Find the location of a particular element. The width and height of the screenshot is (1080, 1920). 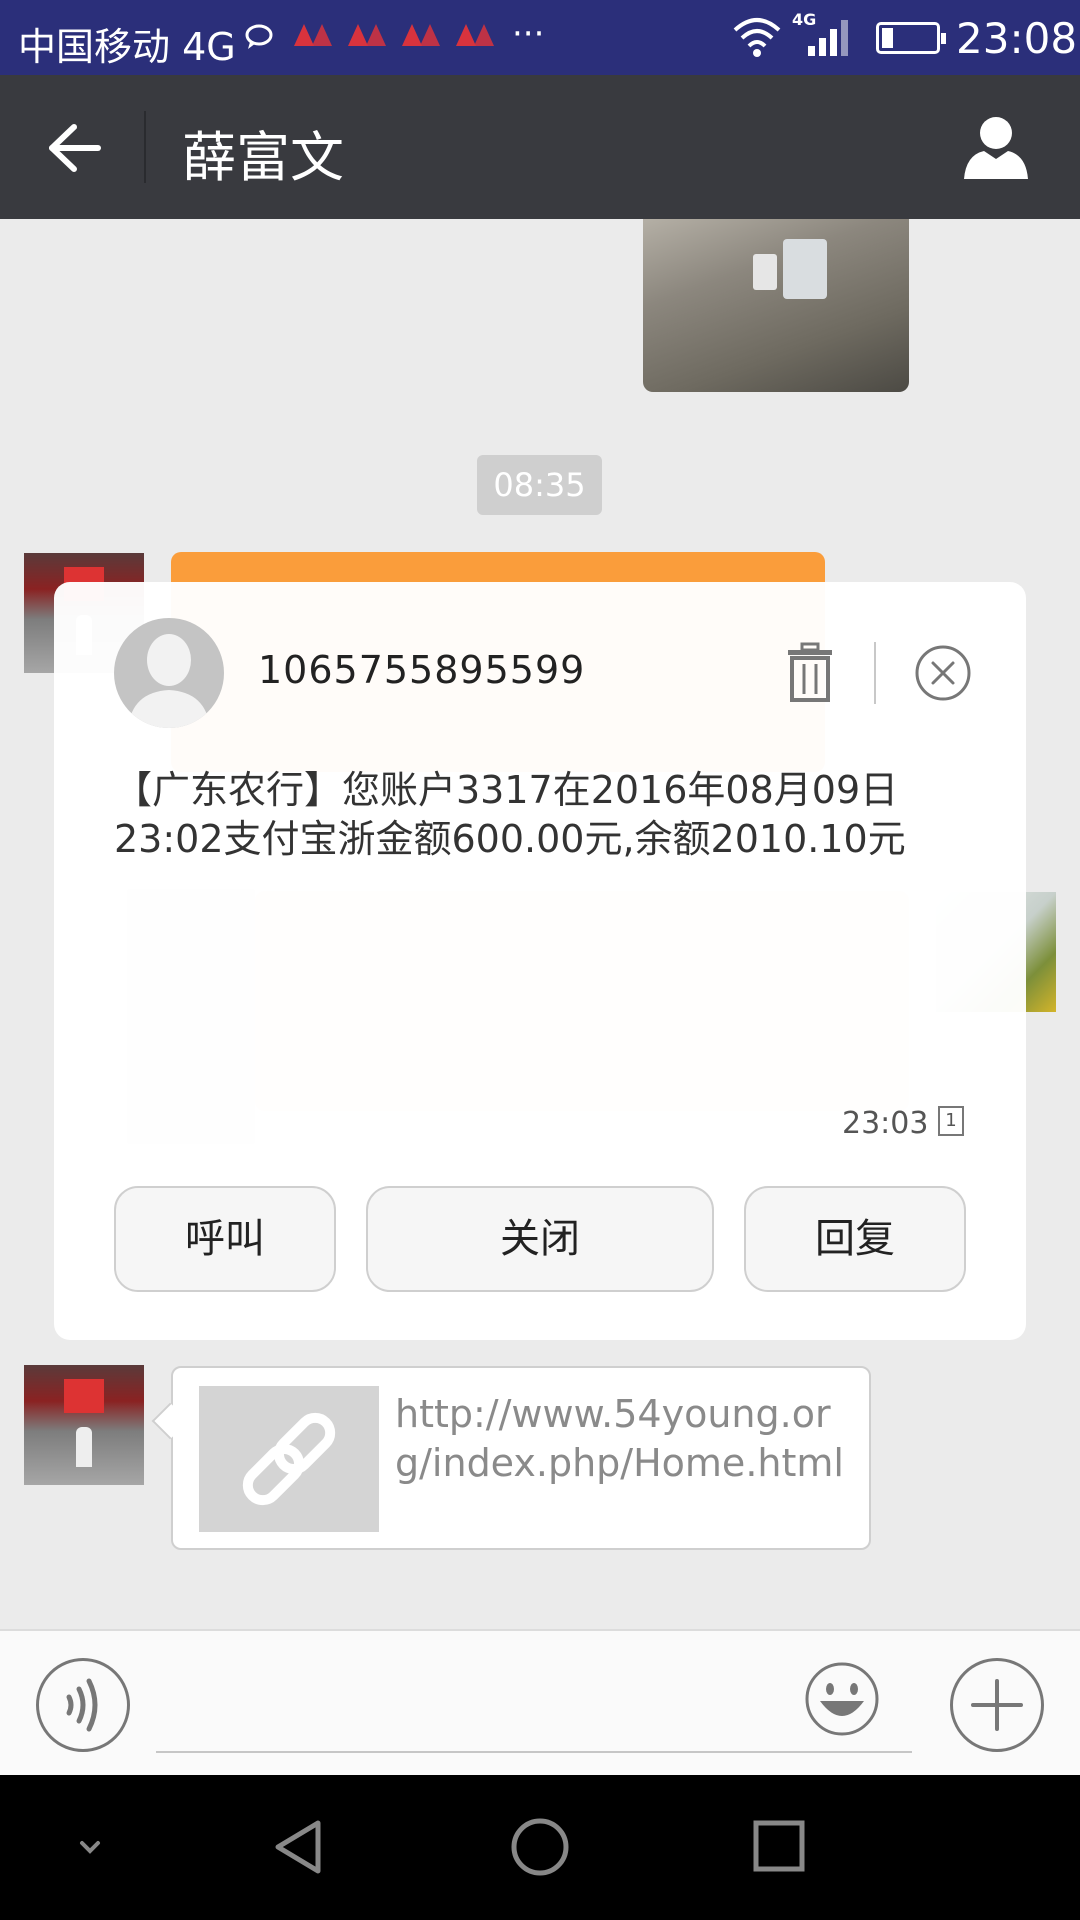

popup-divider is located at coordinates (875, 673).